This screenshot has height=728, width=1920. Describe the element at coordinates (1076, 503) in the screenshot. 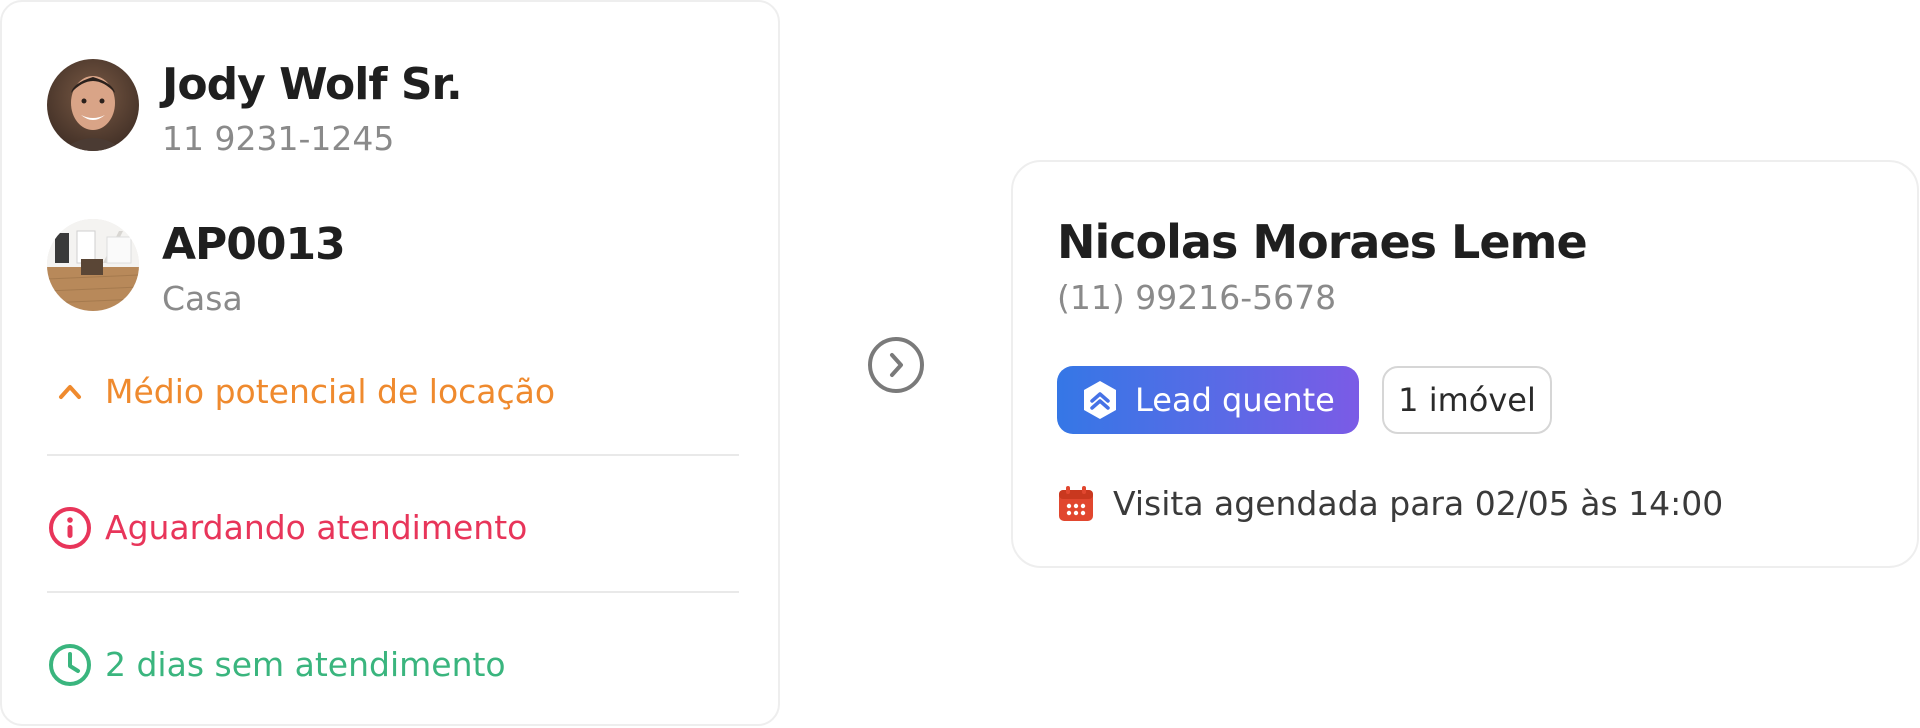

I see `calendar-icon` at that location.